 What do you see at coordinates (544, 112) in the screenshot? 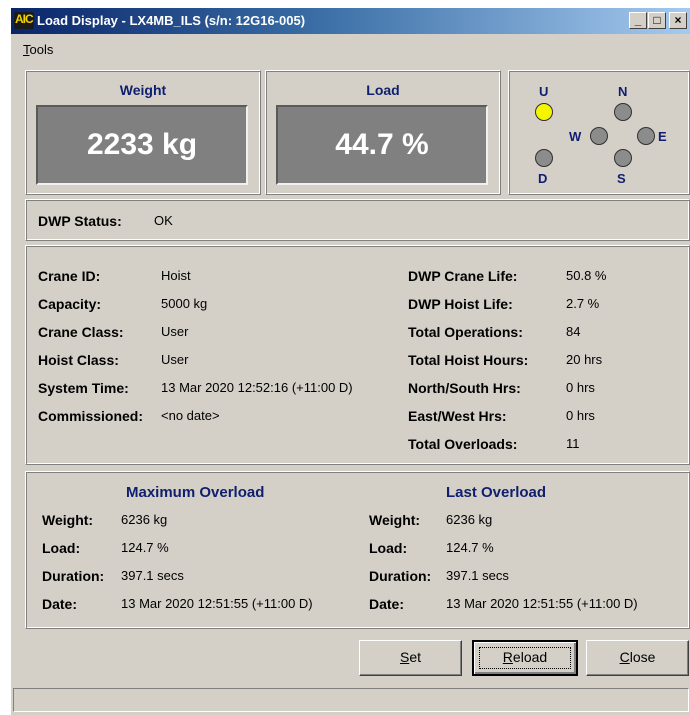
I see `up-indicator` at bounding box center [544, 112].